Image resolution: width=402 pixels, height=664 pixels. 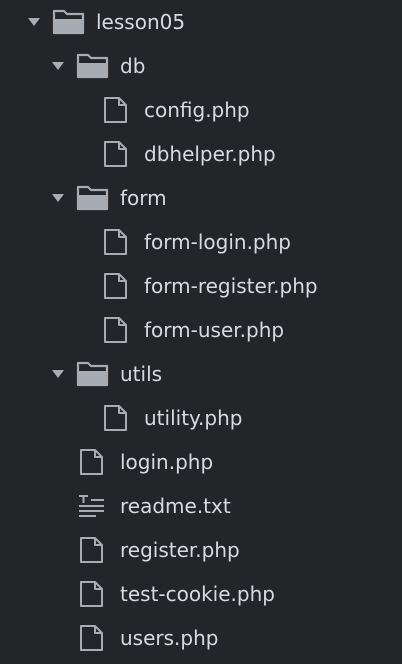 What do you see at coordinates (201, 66) in the screenshot?
I see `folder-db: db` at bounding box center [201, 66].